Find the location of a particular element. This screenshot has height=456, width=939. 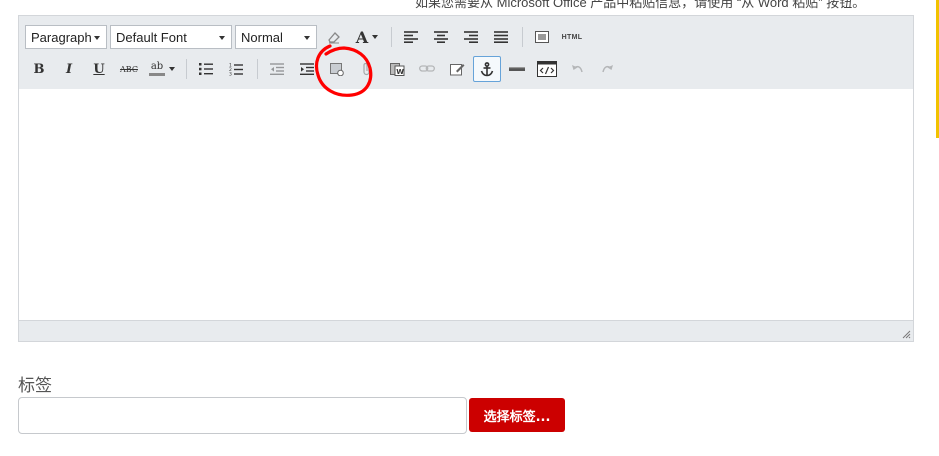

fullscreen-icon is located at coordinates (542, 37).